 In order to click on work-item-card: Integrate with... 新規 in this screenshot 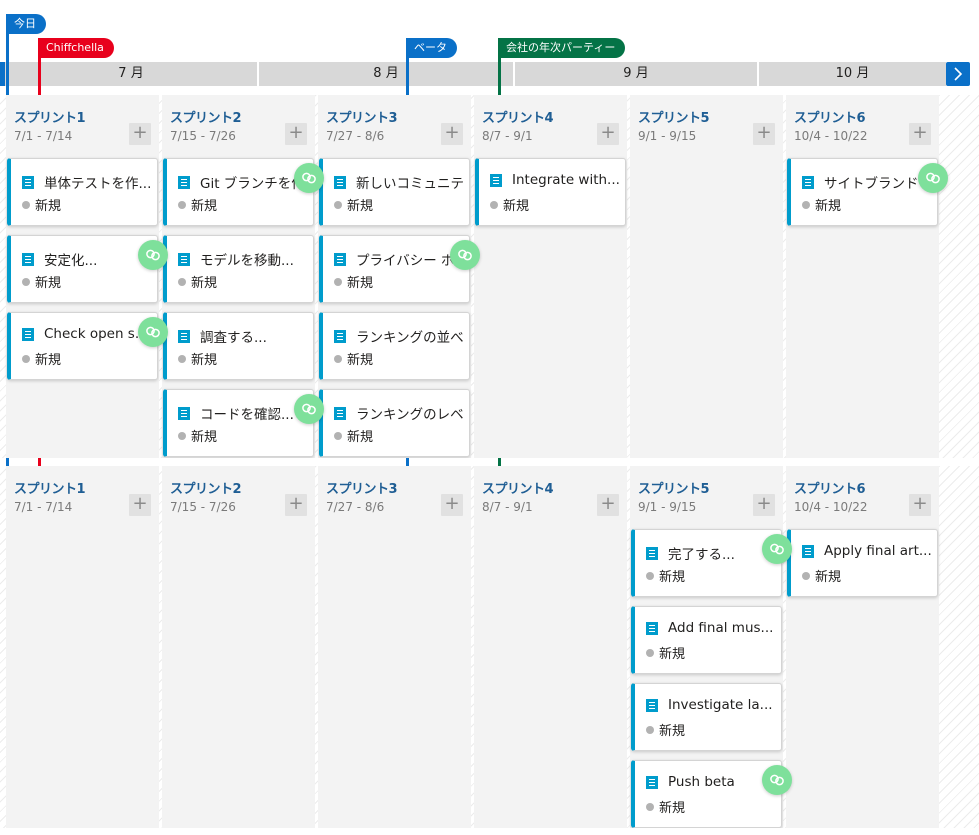, I will do `click(550, 192)`.